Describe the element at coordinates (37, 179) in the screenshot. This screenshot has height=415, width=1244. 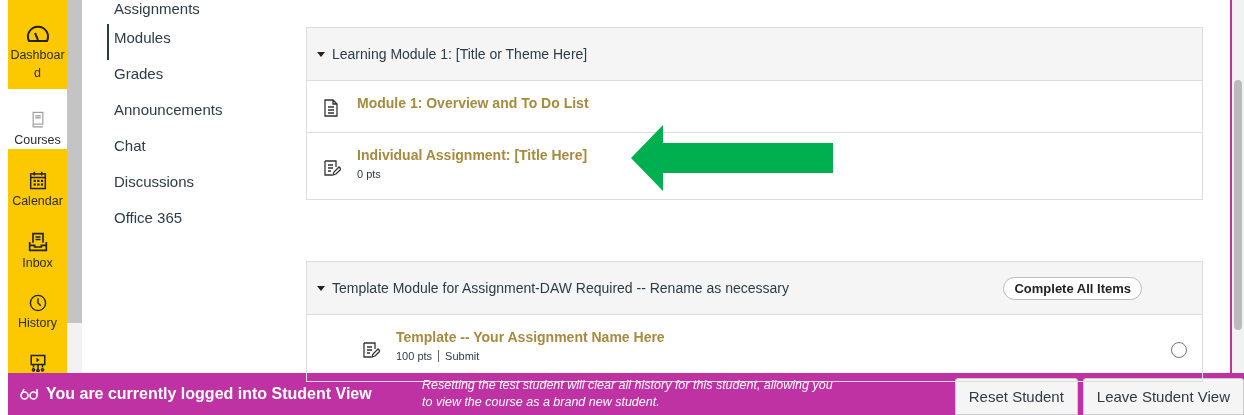
I see `global-nav-item: Calendar` at that location.